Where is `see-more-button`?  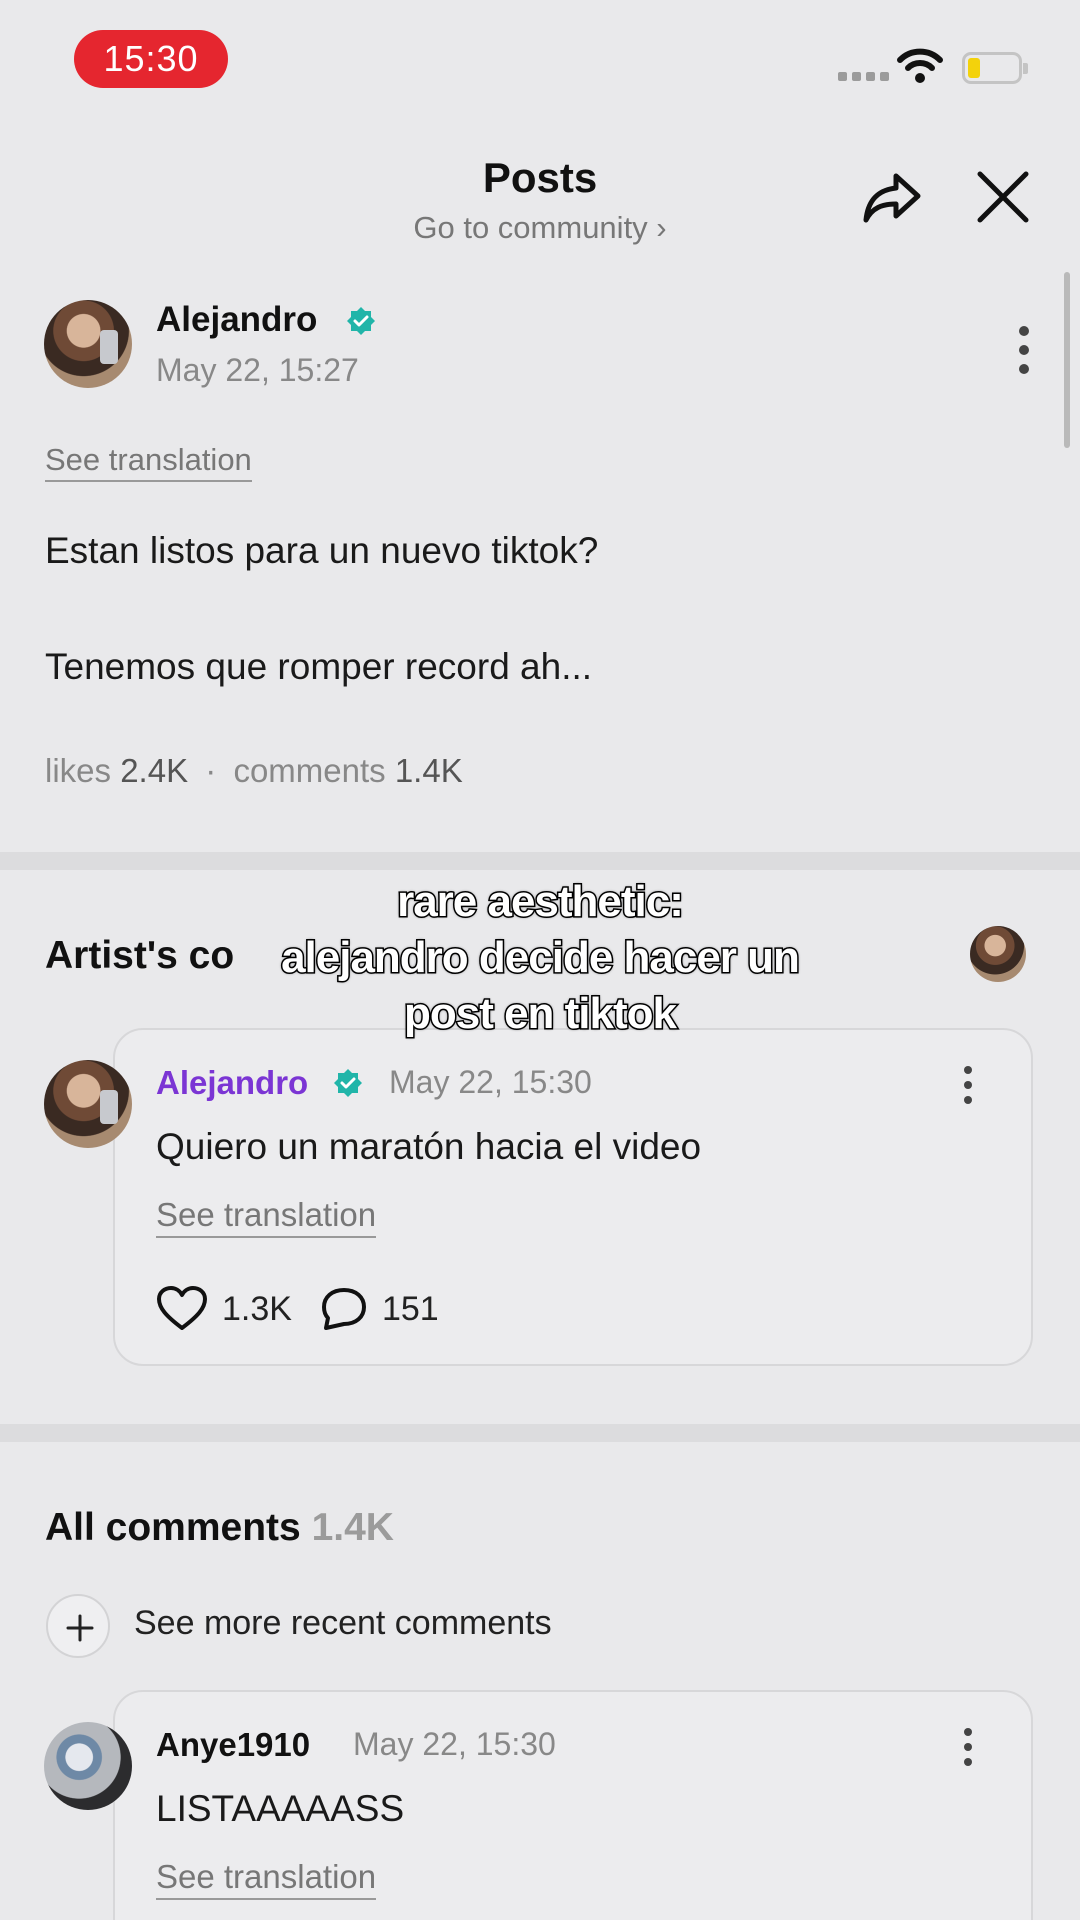
see-more-button is located at coordinates (78, 1626).